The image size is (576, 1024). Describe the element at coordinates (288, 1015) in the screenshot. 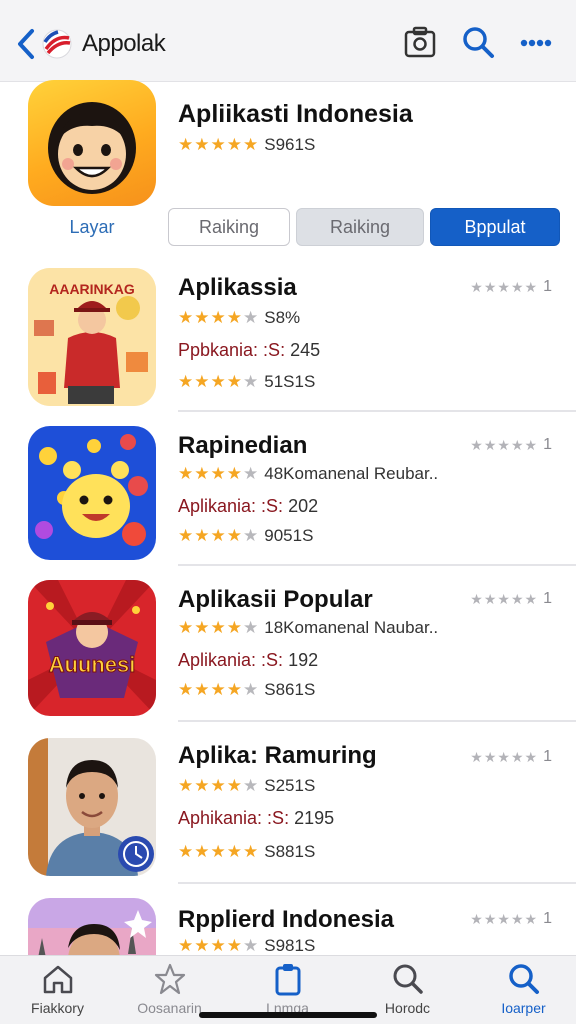

I see `home-indicator` at that location.